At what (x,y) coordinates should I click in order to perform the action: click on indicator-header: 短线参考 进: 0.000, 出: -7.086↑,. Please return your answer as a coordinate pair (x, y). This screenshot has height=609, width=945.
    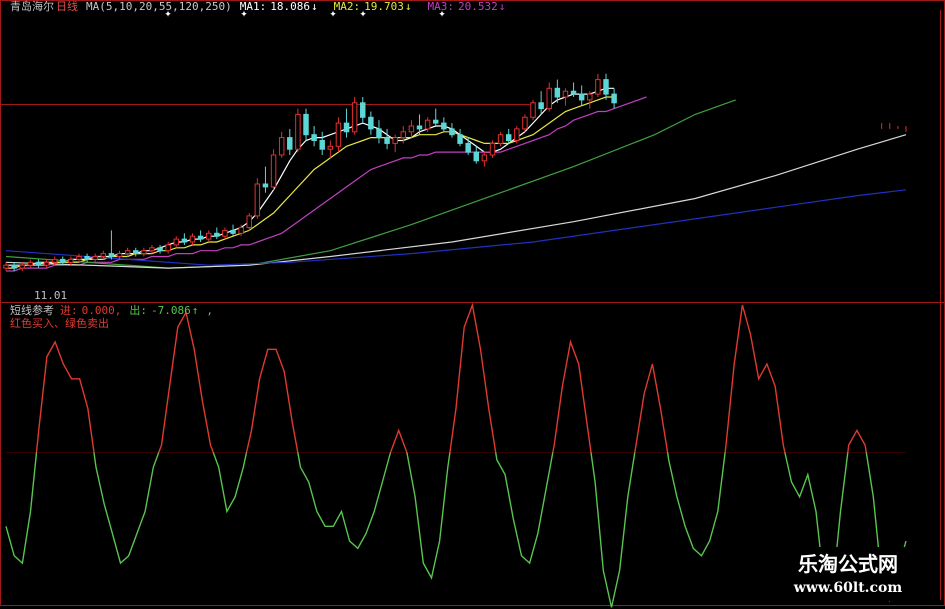
    Looking at the image, I should click on (119, 311).